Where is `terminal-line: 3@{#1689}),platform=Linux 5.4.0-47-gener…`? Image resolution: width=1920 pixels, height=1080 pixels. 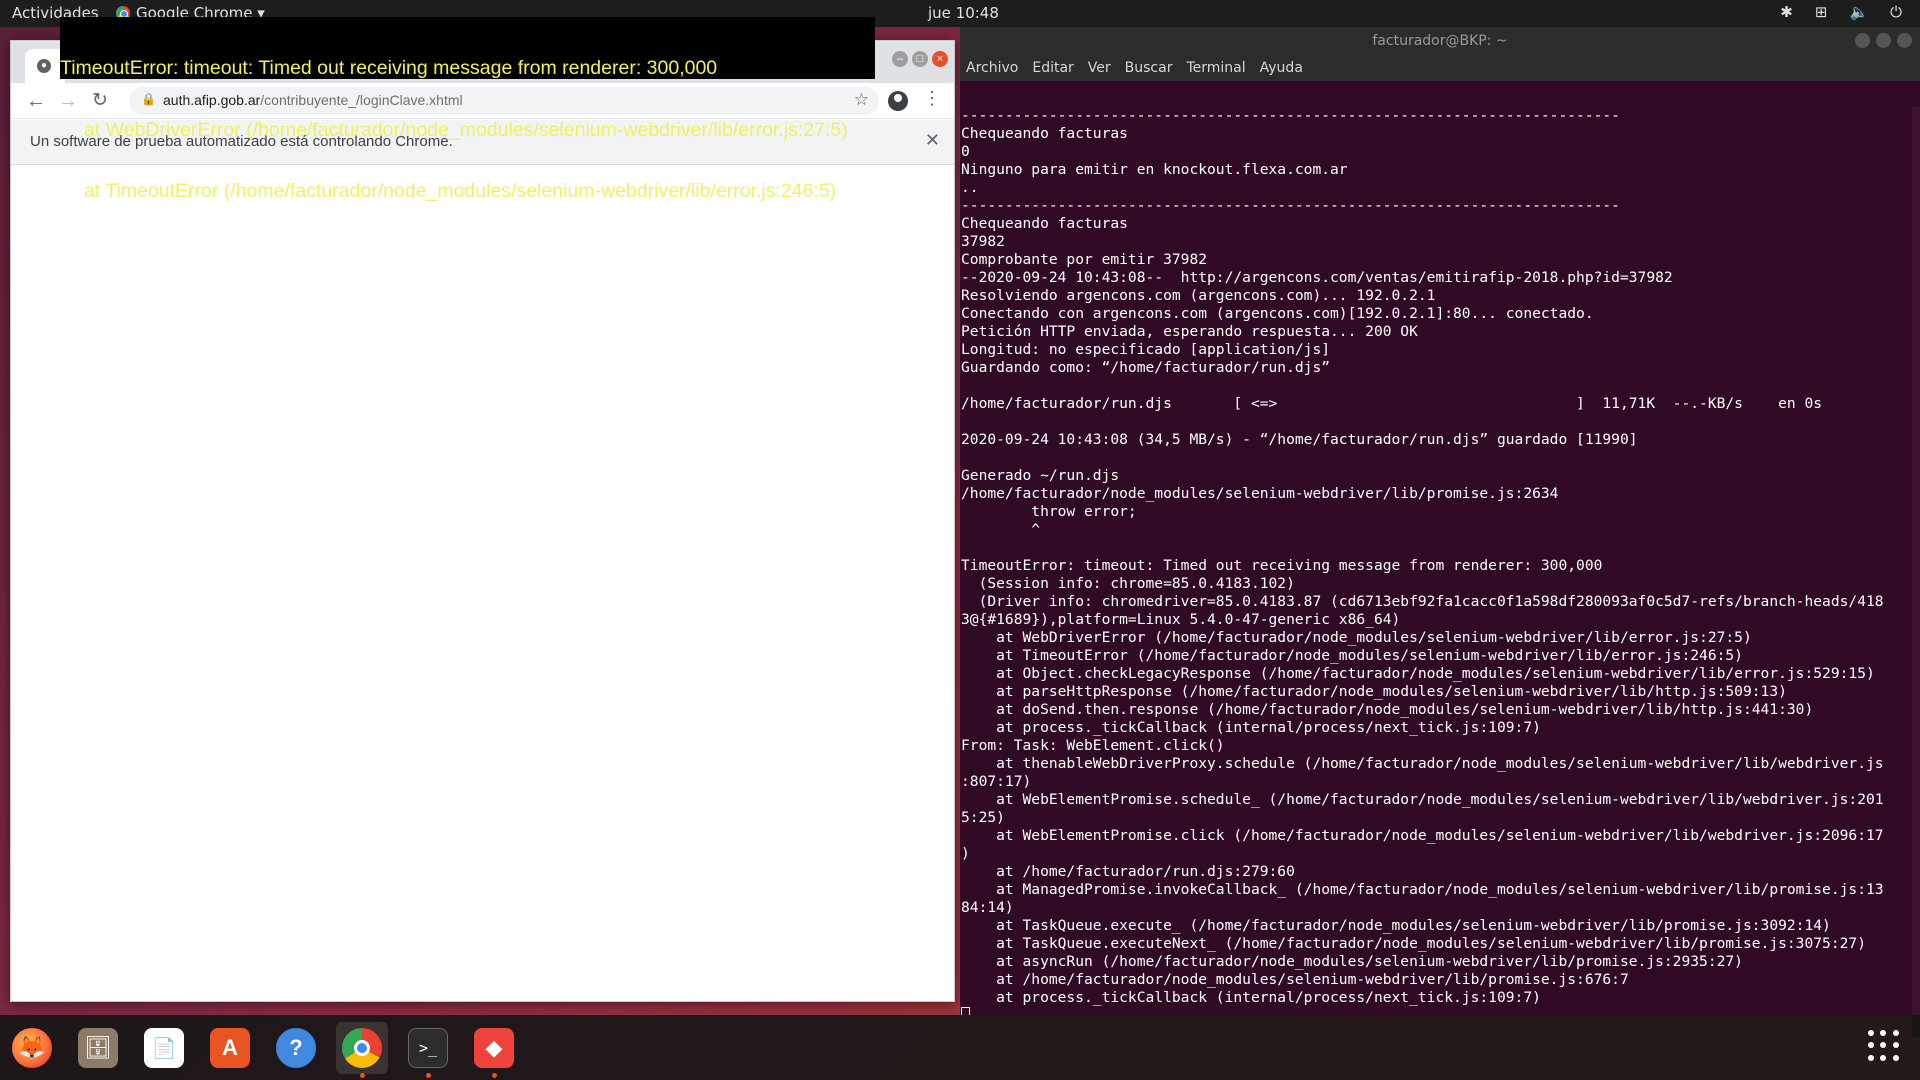 terminal-line: 3@{#1689}),platform=Linux 5.4.0-47-gener… is located at coordinates (1181, 619).